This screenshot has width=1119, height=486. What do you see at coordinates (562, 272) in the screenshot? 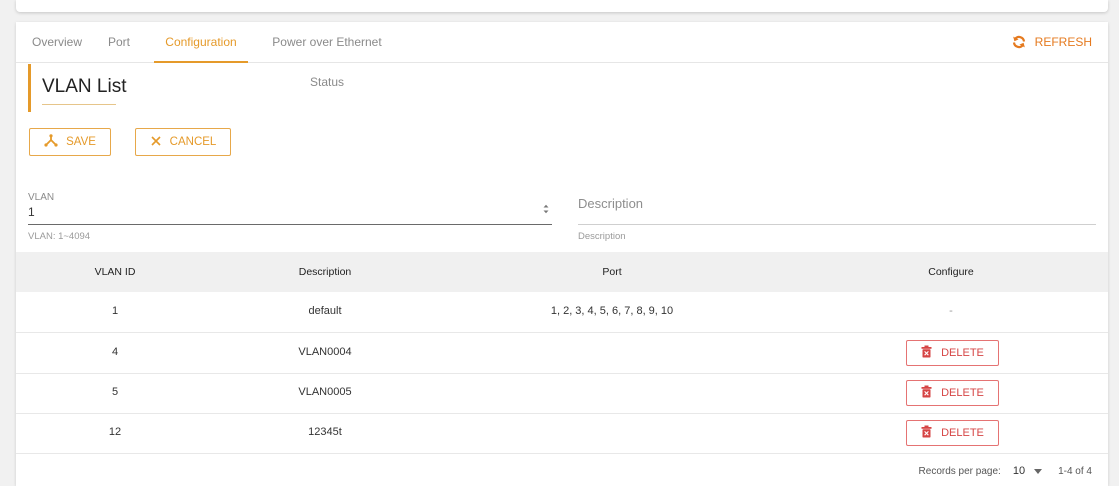
I see `table-header: VLAN ID Description Port Configure` at bounding box center [562, 272].